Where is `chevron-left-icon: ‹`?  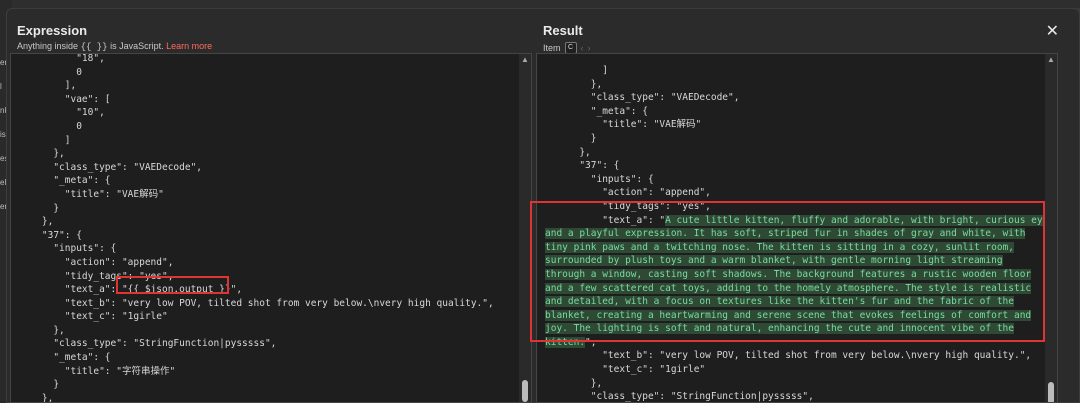 chevron-left-icon: ‹ is located at coordinates (582, 48).